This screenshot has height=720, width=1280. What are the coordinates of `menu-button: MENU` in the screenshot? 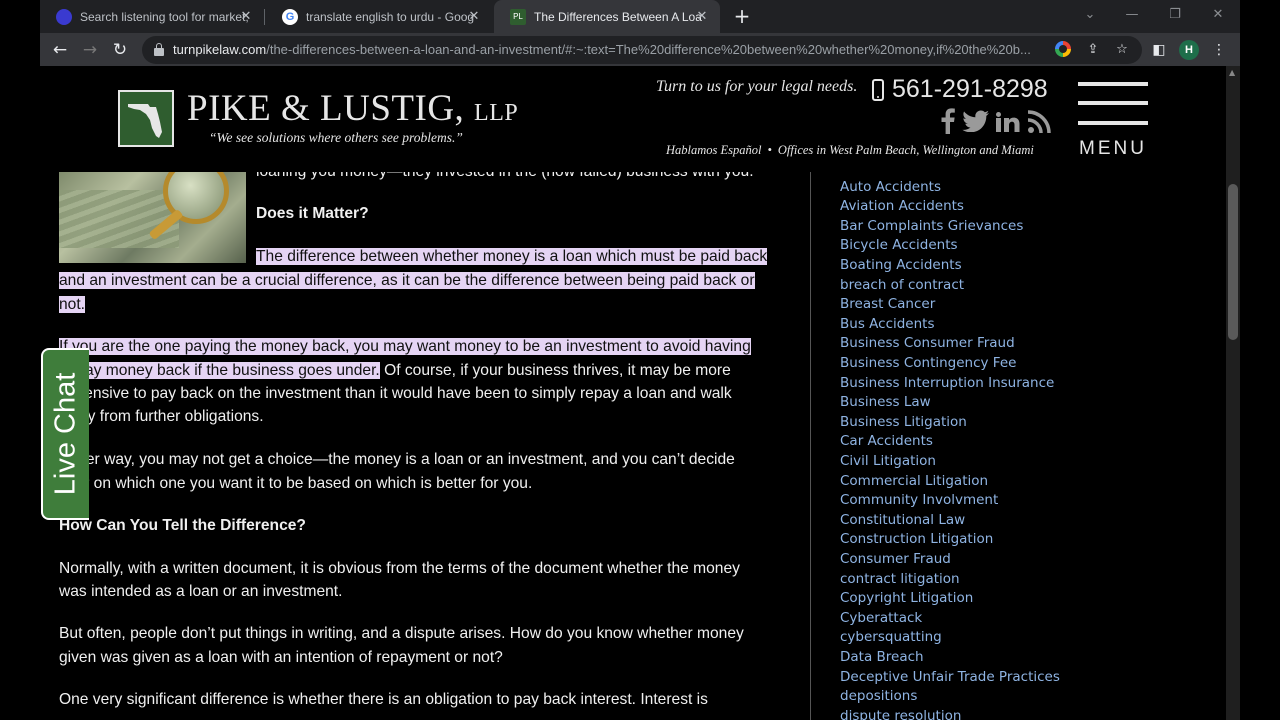 It's located at (1113, 122).